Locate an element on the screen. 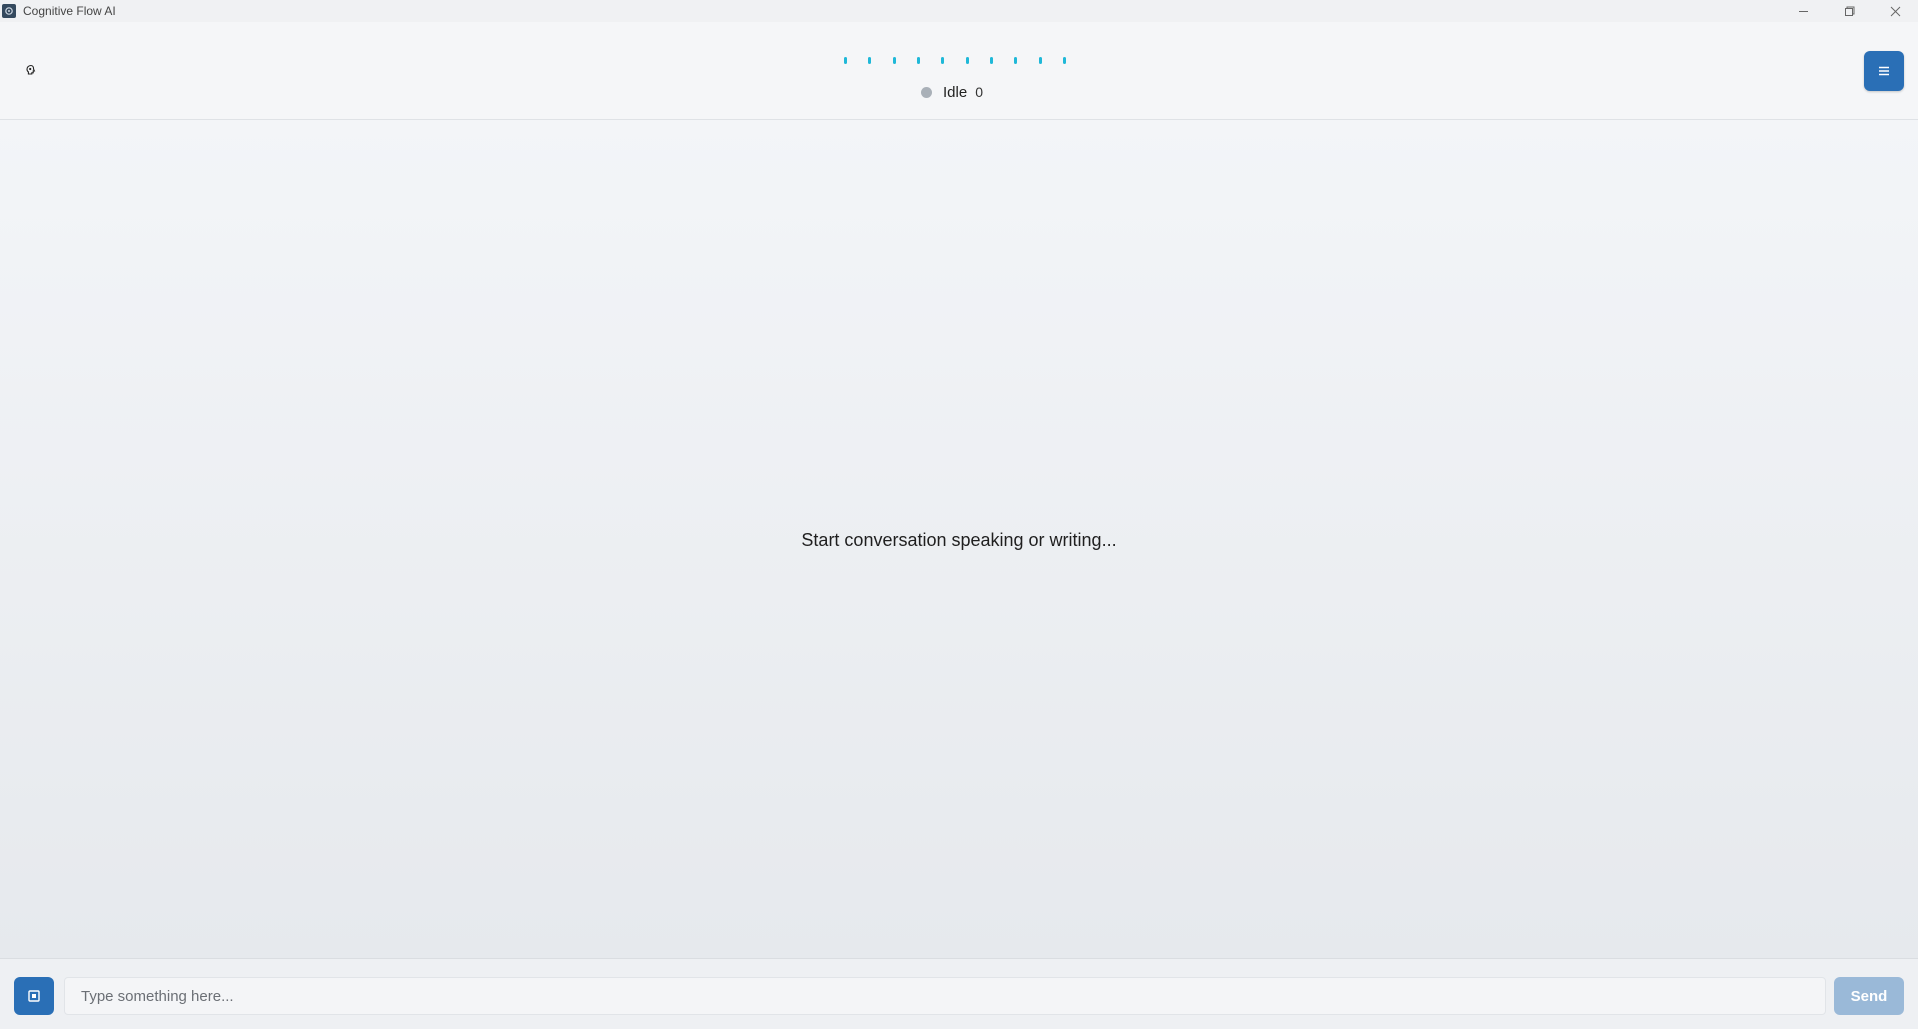 The image size is (1918, 1029). message-input is located at coordinates (945, 996).